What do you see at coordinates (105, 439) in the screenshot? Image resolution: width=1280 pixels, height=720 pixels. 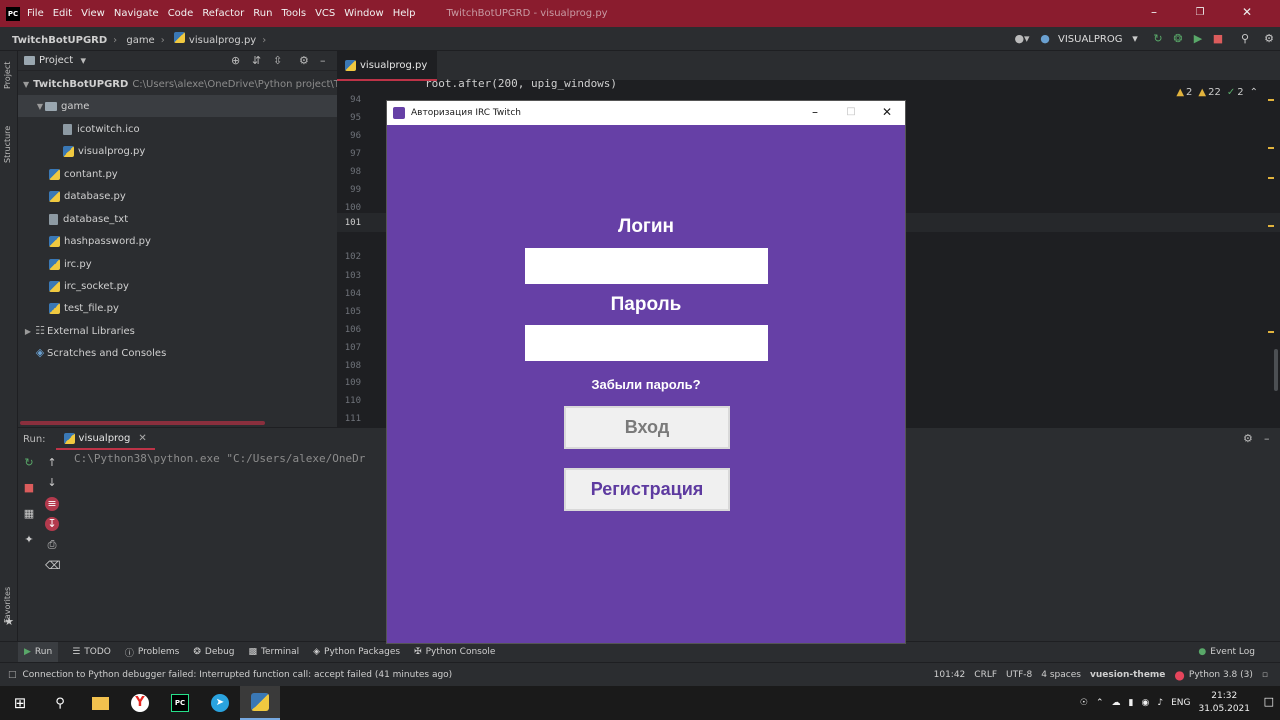 I see `run-tab-visualprog: visualprog ✕` at bounding box center [105, 439].